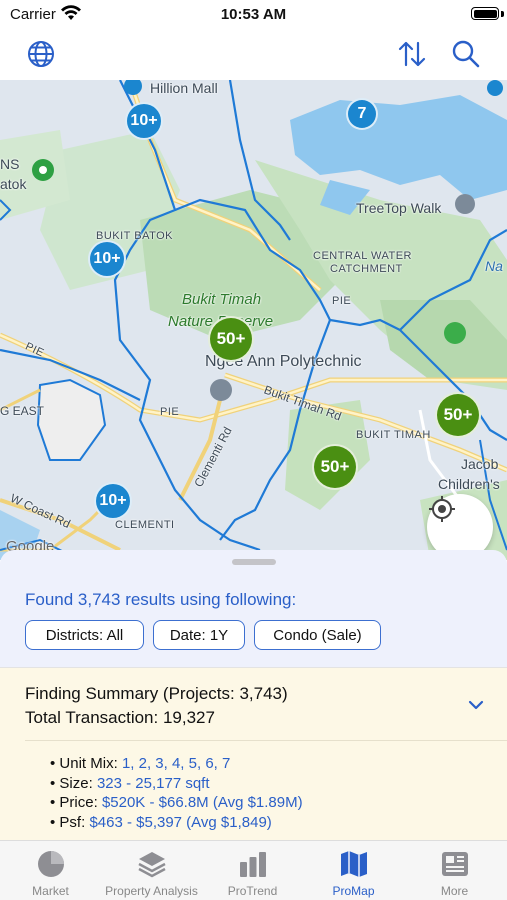 The width and height of the screenshot is (507, 900). Describe the element at coordinates (466, 54) in the screenshot. I see `search-icon` at that location.